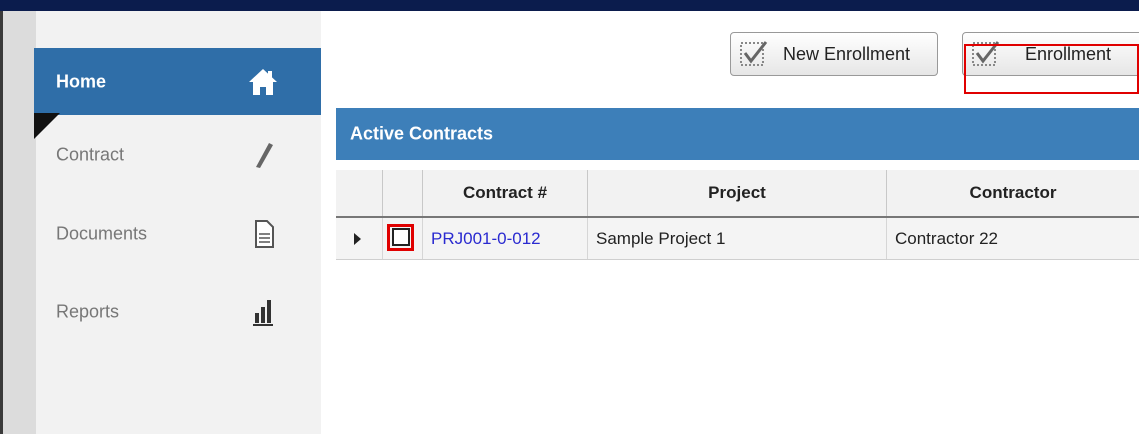 The image size is (1139, 434). Describe the element at coordinates (90, 154) in the screenshot. I see `sidebar-item-label: Contract` at that location.